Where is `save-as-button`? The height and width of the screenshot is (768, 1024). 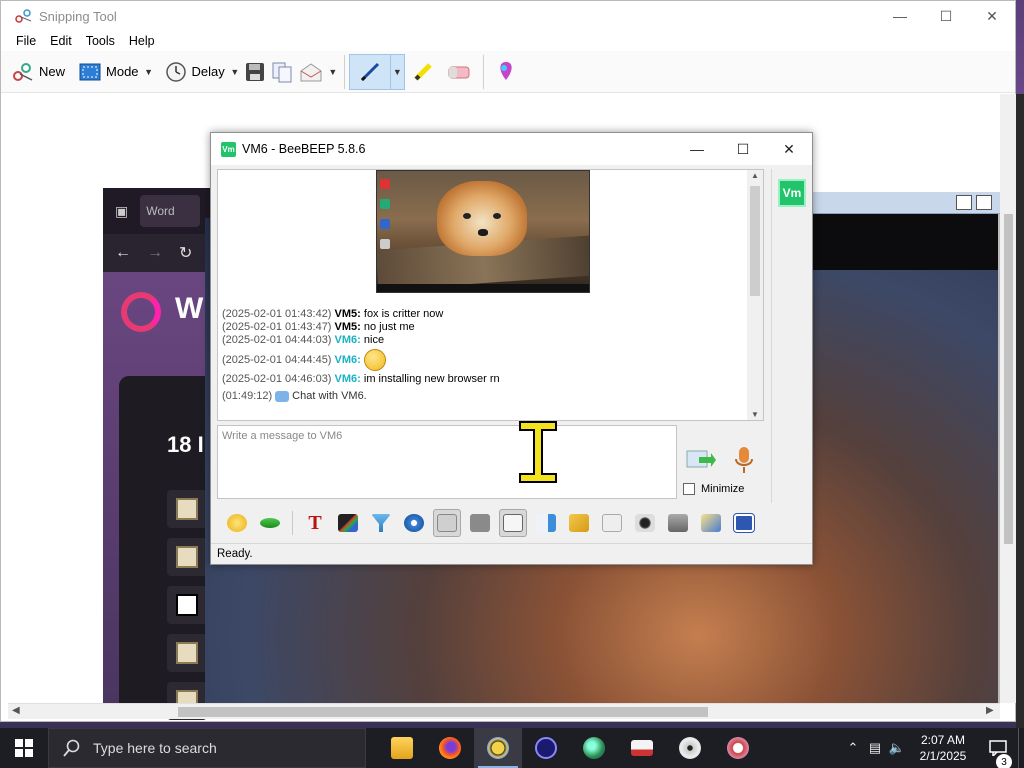
save-as-button is located at coordinates (744, 523).